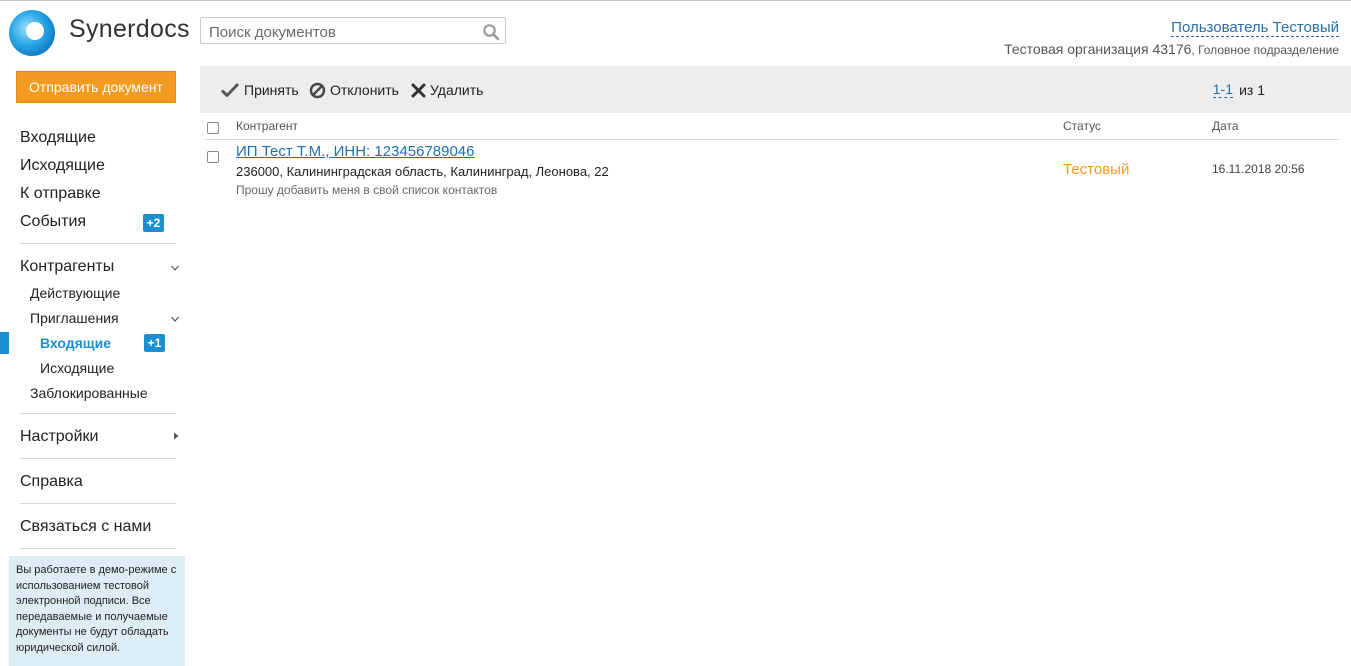 Image resolution: width=1351 pixels, height=666 pixels. What do you see at coordinates (344, 32) in the screenshot?
I see `search-input` at bounding box center [344, 32].